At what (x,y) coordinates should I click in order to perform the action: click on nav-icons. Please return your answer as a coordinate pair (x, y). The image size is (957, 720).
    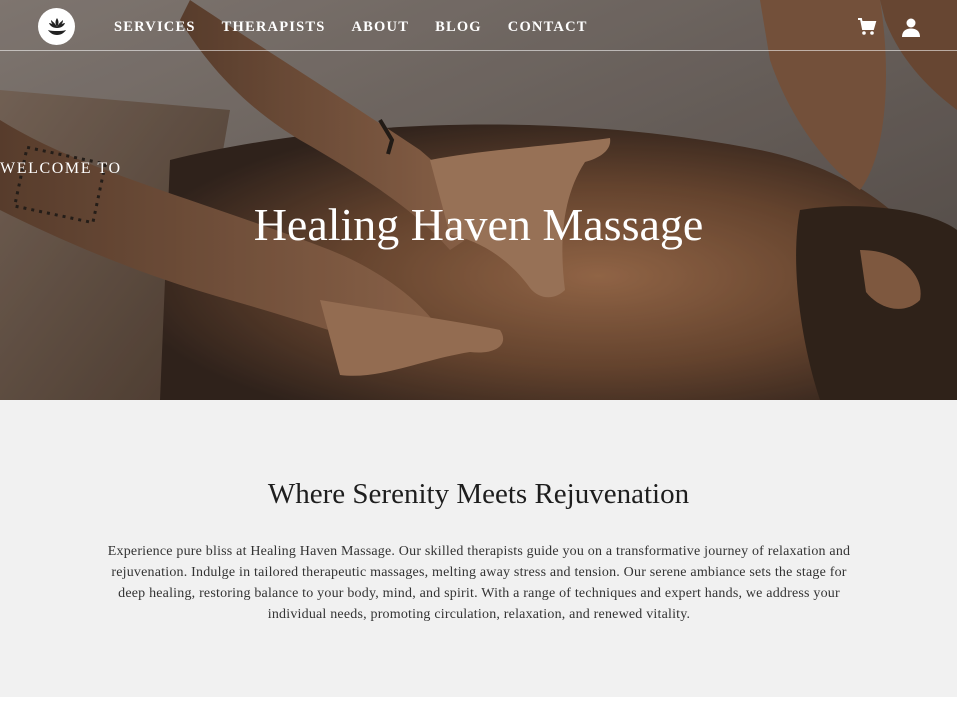
    Looking at the image, I should click on (889, 27).